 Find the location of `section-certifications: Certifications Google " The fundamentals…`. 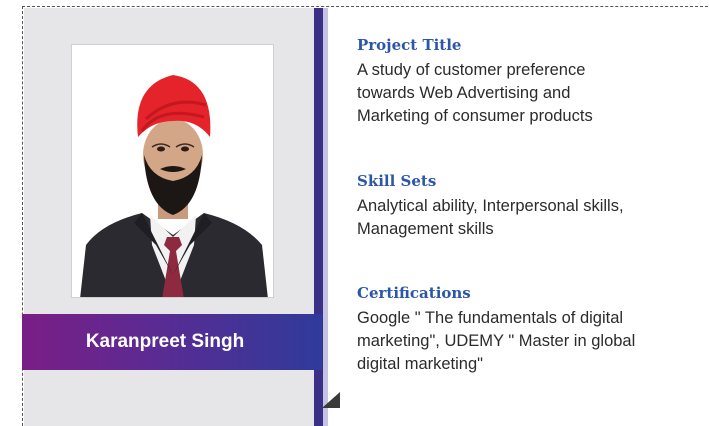

section-certifications: Certifications Google " The fundamentals… is located at coordinates (533, 330).